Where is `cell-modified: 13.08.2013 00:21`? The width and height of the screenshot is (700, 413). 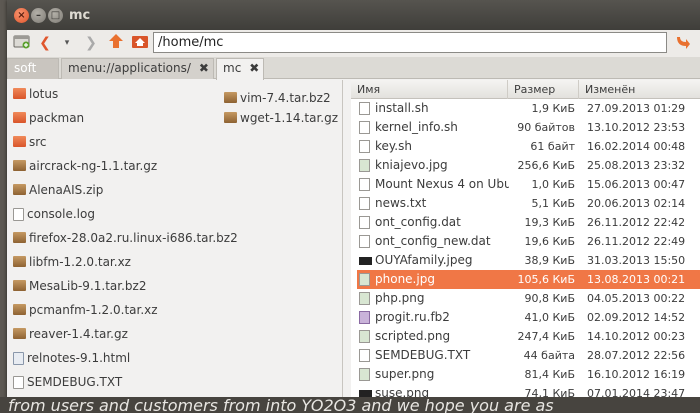
cell-modified: 13.08.2013 00:21 is located at coordinates (636, 279).